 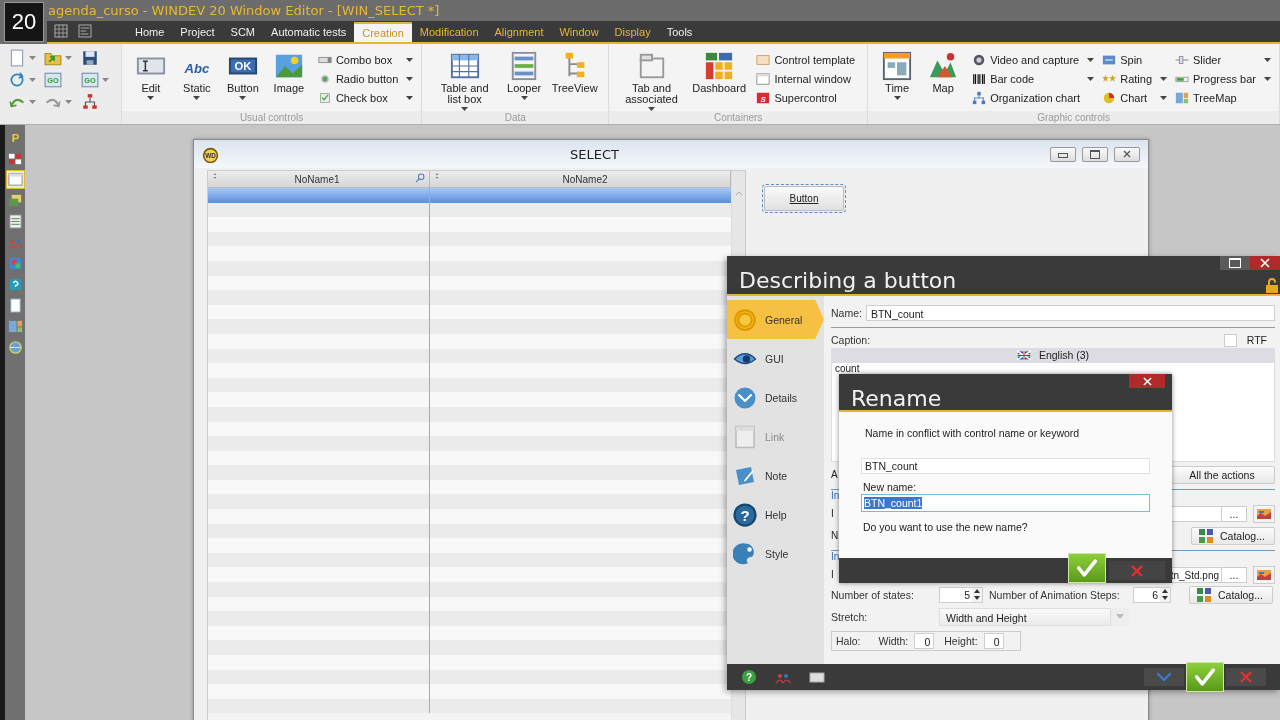 I want to click on nav-item: Style, so click(x=775, y=553).